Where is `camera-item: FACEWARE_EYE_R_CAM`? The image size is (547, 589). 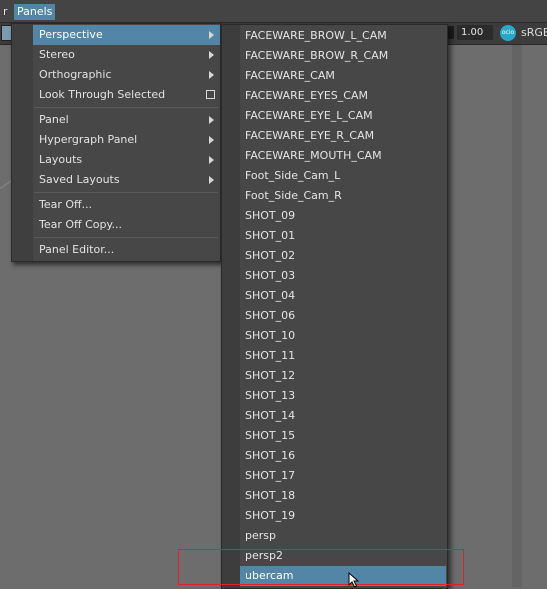
camera-item: FACEWARE_EYE_R_CAM is located at coordinates (343, 136).